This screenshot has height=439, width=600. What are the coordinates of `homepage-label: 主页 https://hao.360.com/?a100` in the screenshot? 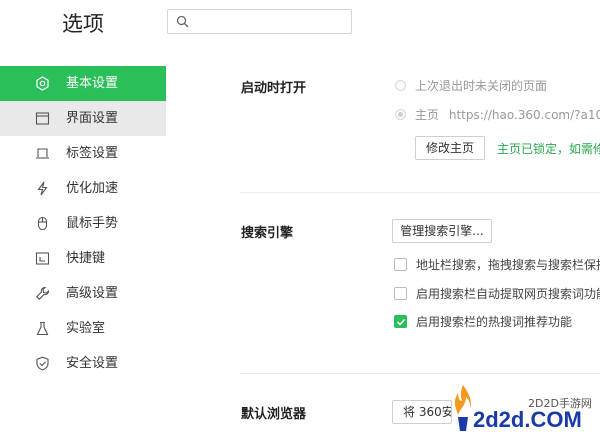 It's located at (507, 115).